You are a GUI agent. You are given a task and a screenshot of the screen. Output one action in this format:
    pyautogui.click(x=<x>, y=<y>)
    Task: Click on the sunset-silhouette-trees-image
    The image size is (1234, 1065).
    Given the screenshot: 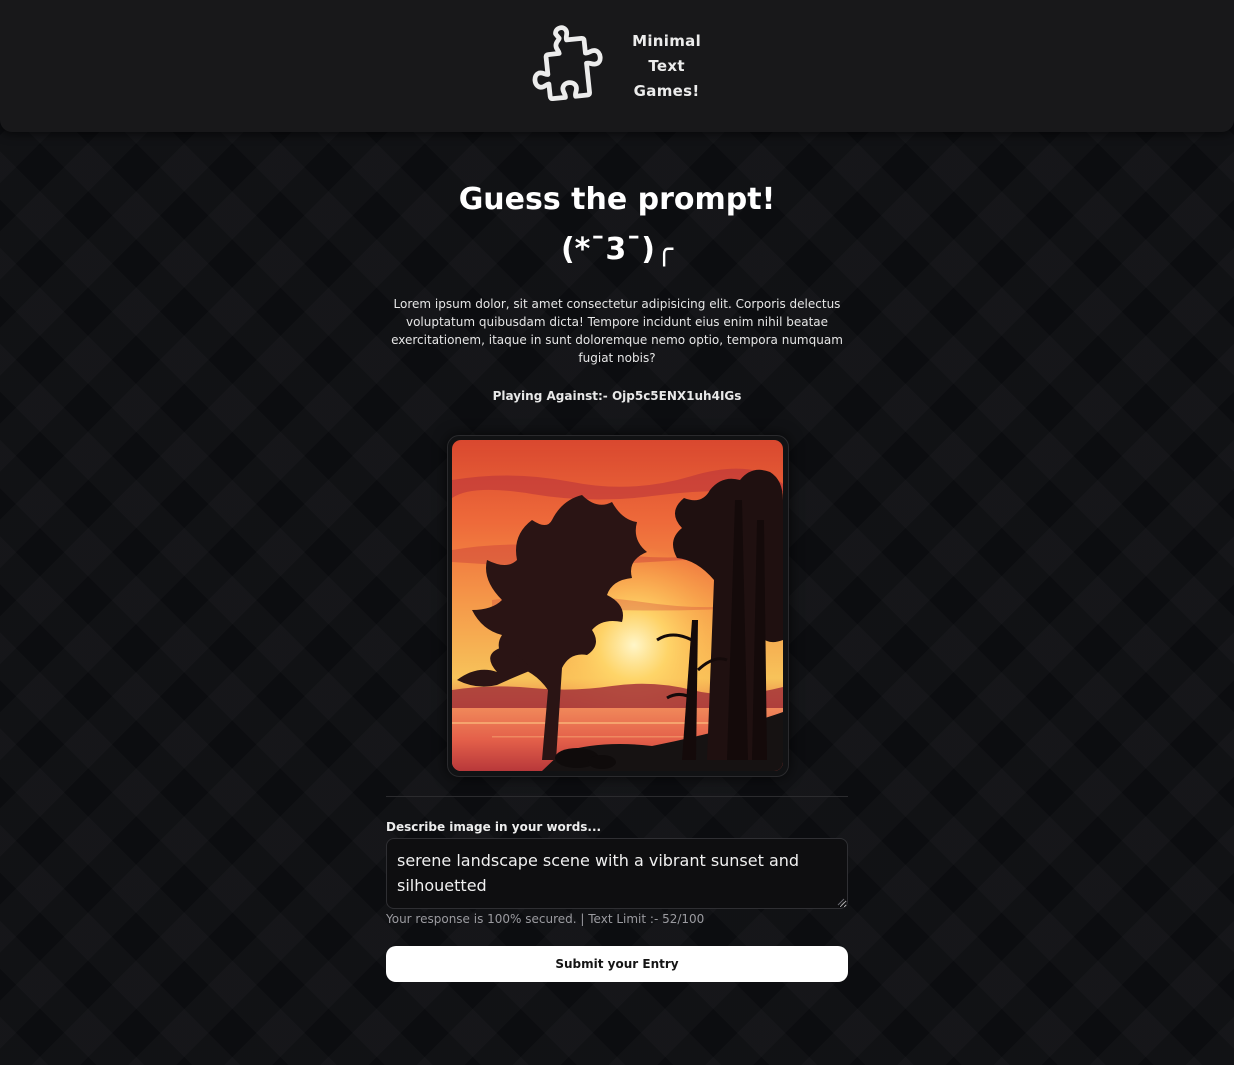 What is the action you would take?
    pyautogui.click(x=617, y=605)
    